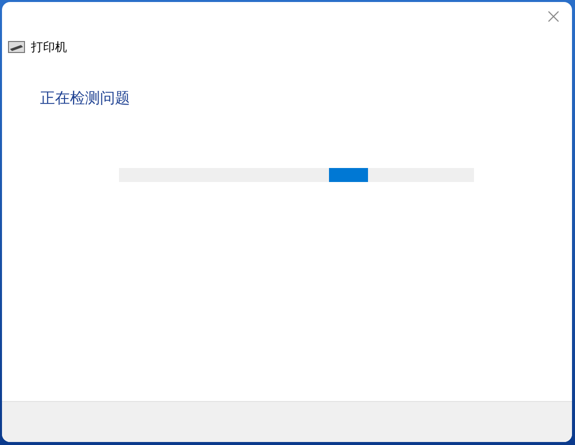  Describe the element at coordinates (16, 47) in the screenshot. I see `printer-icon` at that location.